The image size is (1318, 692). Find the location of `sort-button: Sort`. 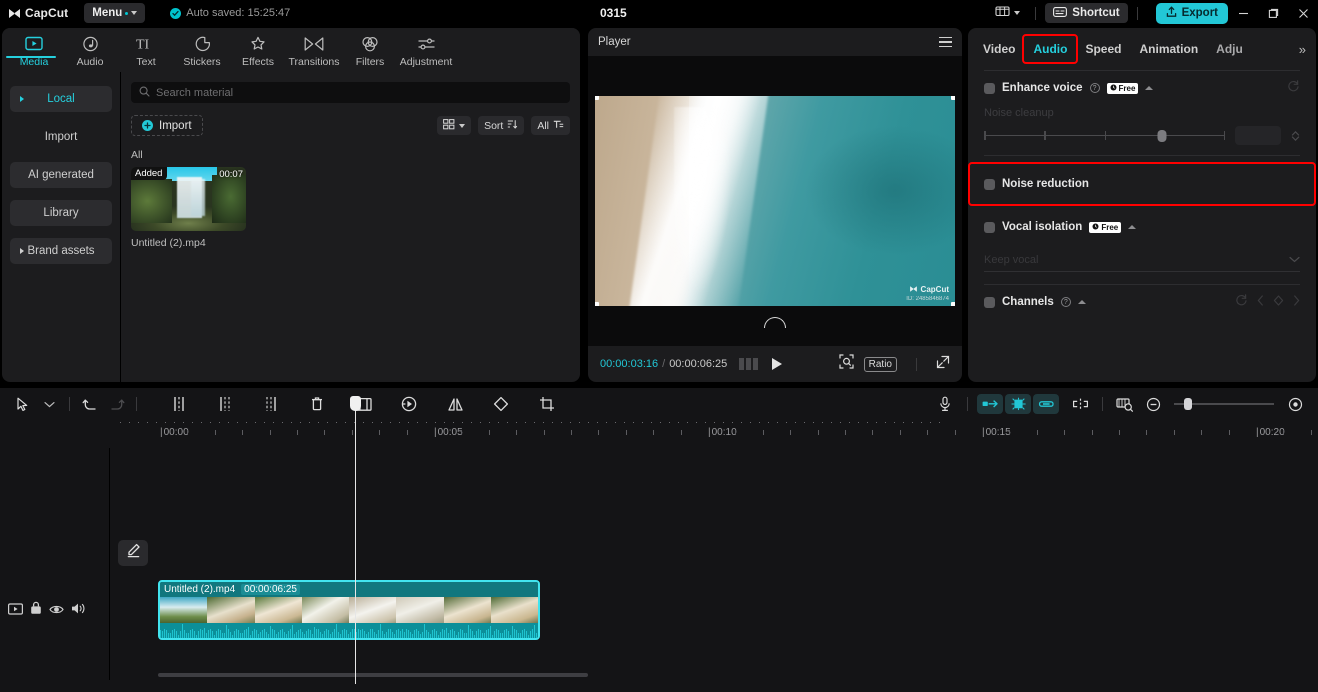

sort-button: Sort is located at coordinates (501, 125).